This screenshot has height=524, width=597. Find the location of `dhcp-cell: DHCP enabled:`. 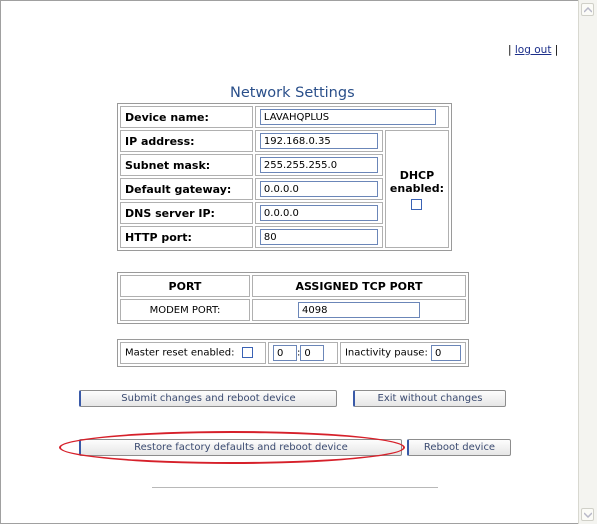

dhcp-cell: DHCP enabled: is located at coordinates (416, 189).